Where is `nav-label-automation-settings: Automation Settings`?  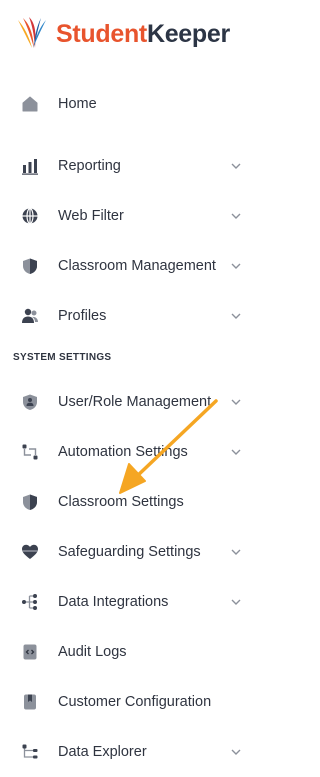 nav-label-automation-settings: Automation Settings is located at coordinates (123, 452).